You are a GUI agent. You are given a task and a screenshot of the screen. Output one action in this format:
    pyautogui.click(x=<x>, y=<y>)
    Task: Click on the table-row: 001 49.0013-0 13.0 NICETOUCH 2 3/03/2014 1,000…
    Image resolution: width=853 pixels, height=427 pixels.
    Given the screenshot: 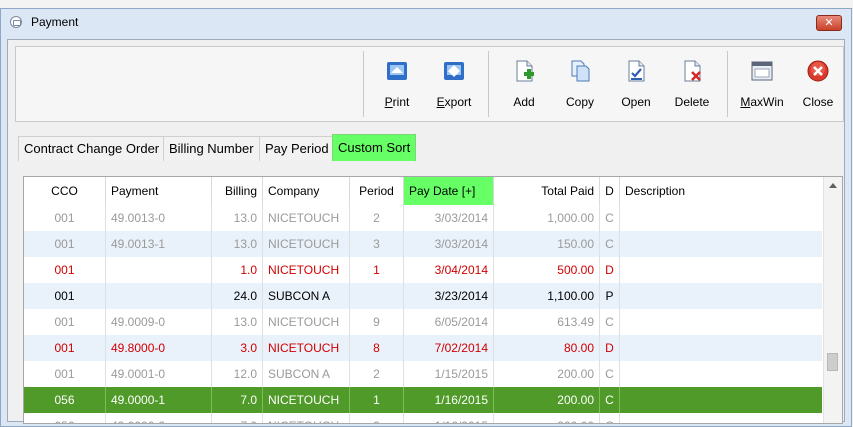 What is the action you would take?
    pyautogui.click(x=423, y=218)
    